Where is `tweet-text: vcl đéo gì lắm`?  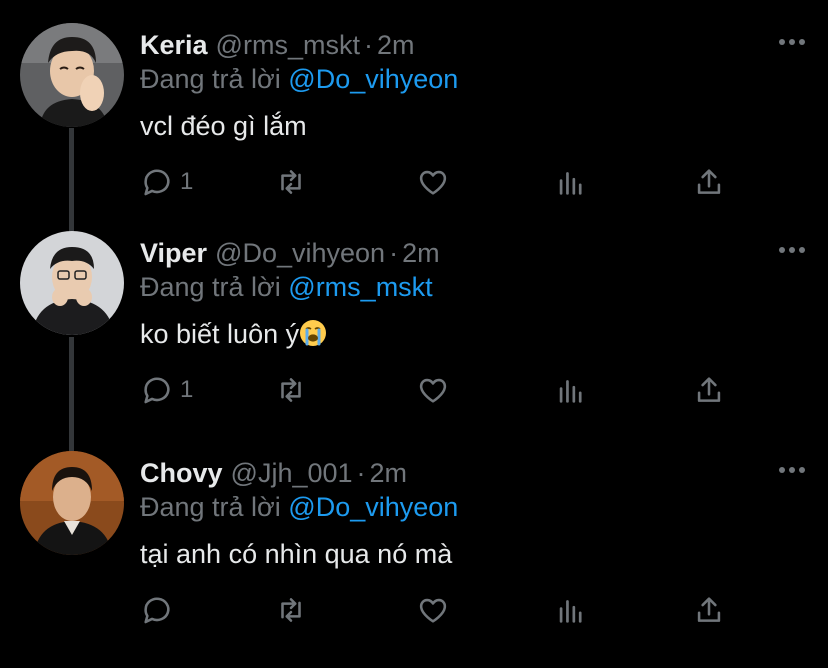
tweet-text: vcl đéo gì lắm is located at coordinates (223, 126).